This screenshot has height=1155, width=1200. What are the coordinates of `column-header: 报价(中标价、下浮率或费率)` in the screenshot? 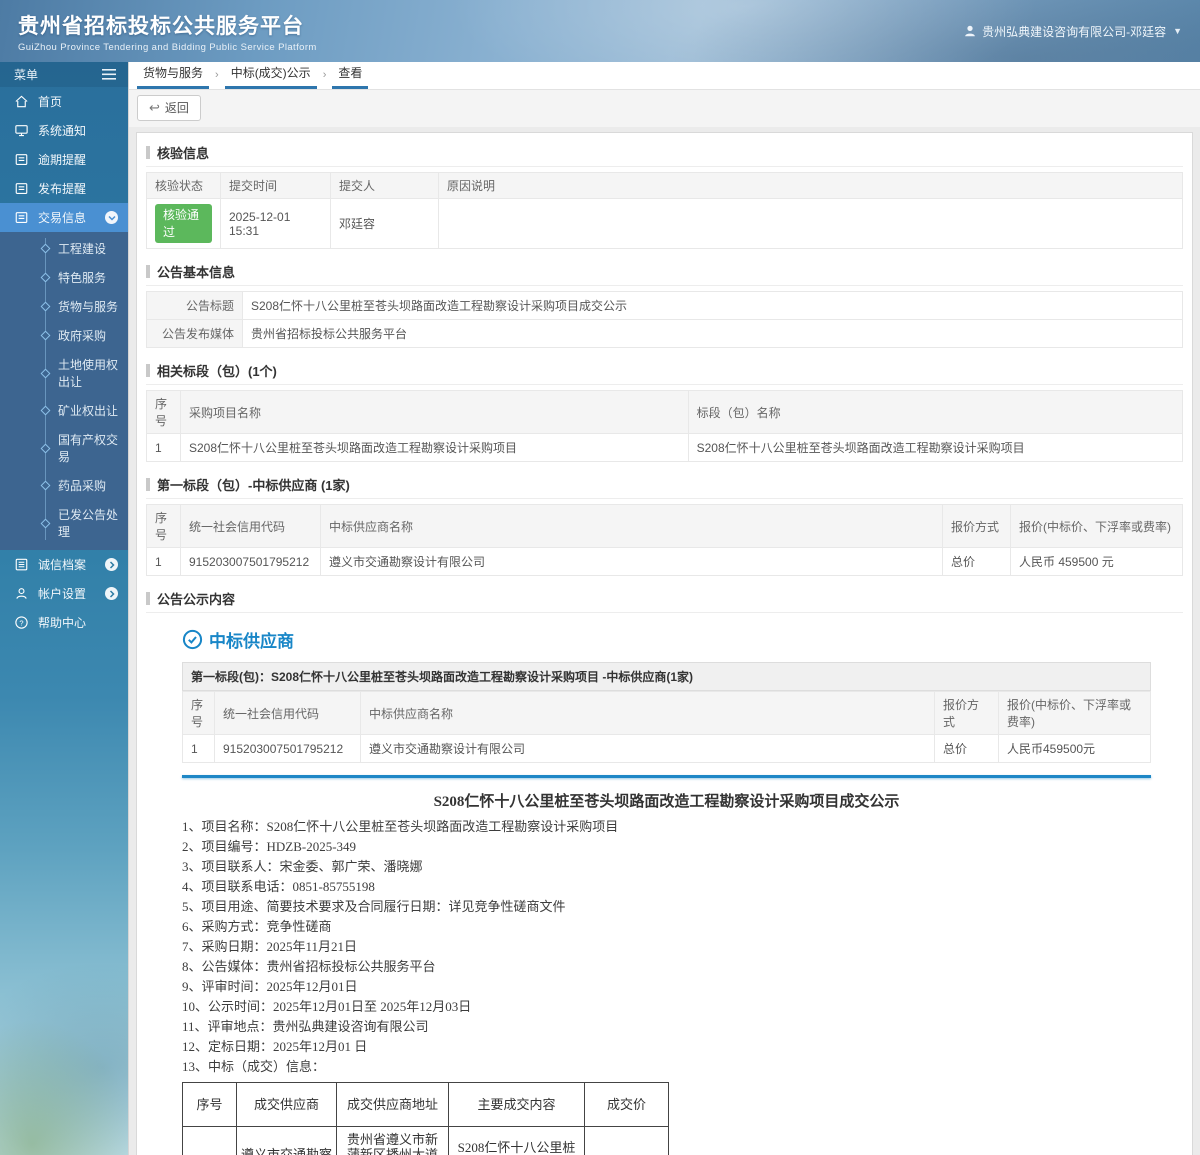 It's located at (1074, 713).